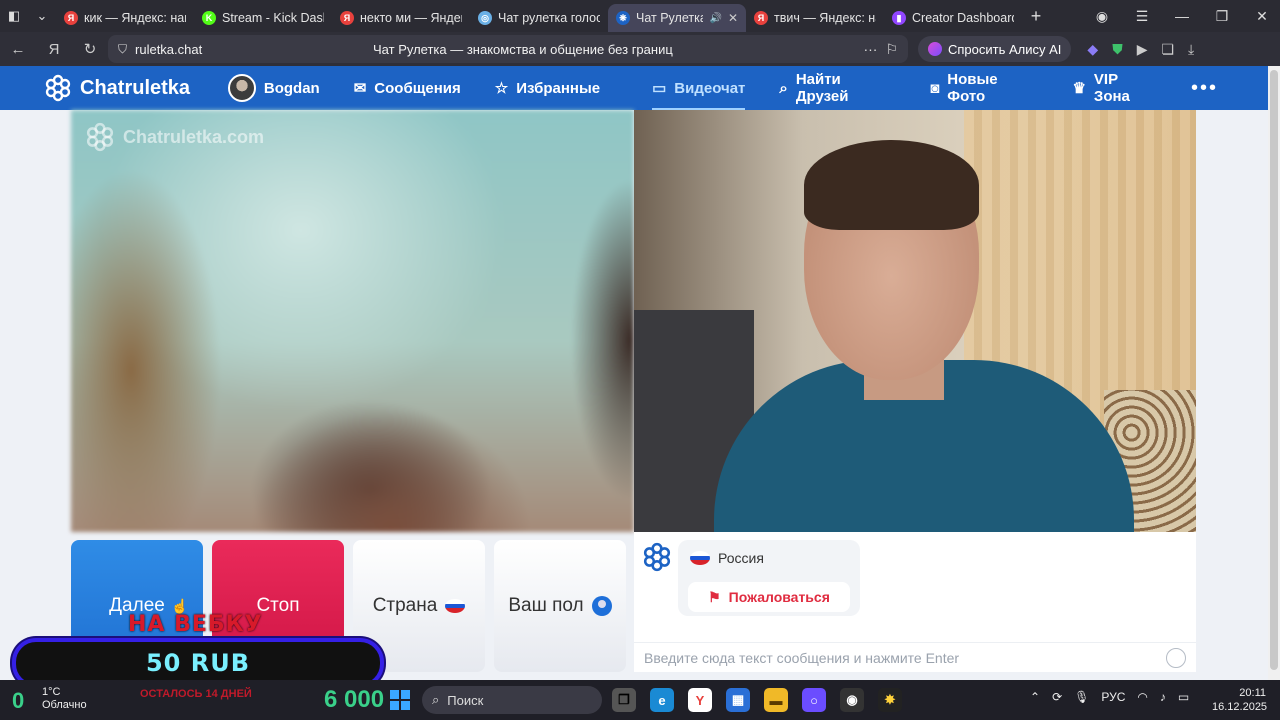 This screenshot has height=720, width=1280. What do you see at coordinates (436, 699) in the screenshot?
I see `search-icon: ⌕` at bounding box center [436, 699].